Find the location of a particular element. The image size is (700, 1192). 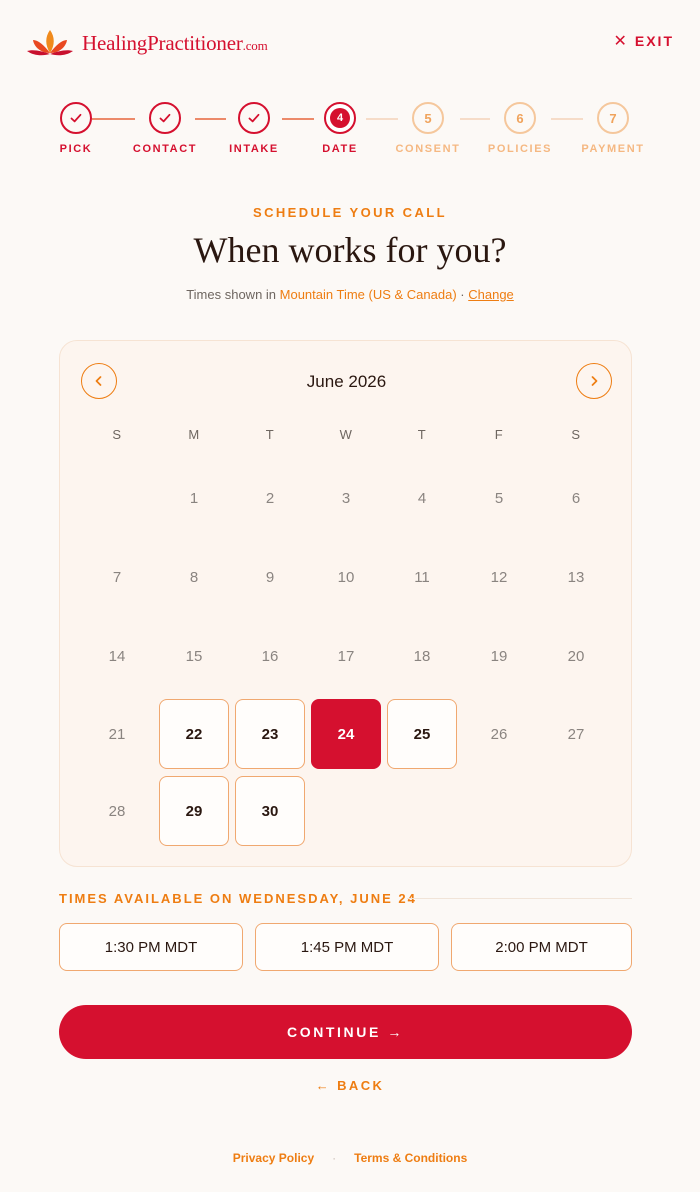

step-label: CONSENT is located at coordinates (428, 149).